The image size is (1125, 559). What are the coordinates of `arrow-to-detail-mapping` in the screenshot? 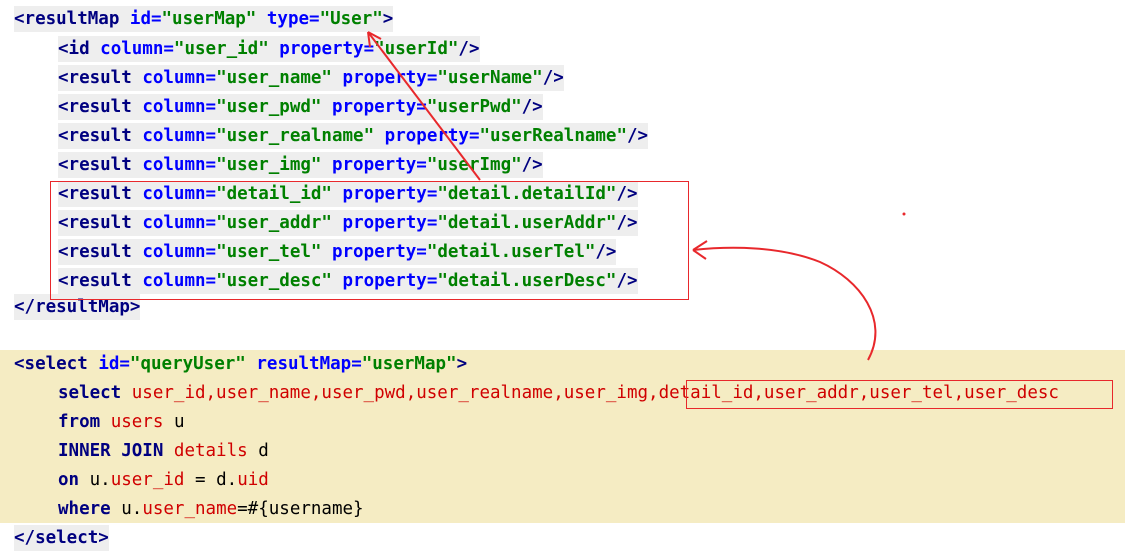 It's located at (784, 303).